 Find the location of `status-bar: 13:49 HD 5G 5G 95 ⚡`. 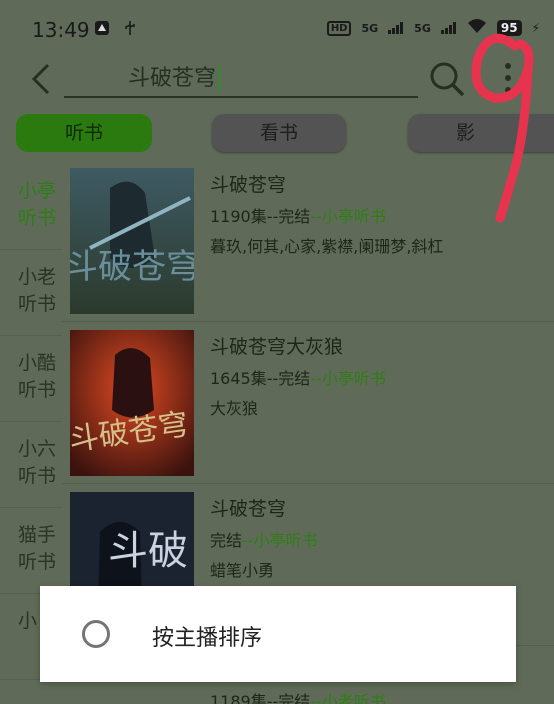

status-bar: 13:49 HD 5G 5G 95 ⚡ is located at coordinates (277, 29).